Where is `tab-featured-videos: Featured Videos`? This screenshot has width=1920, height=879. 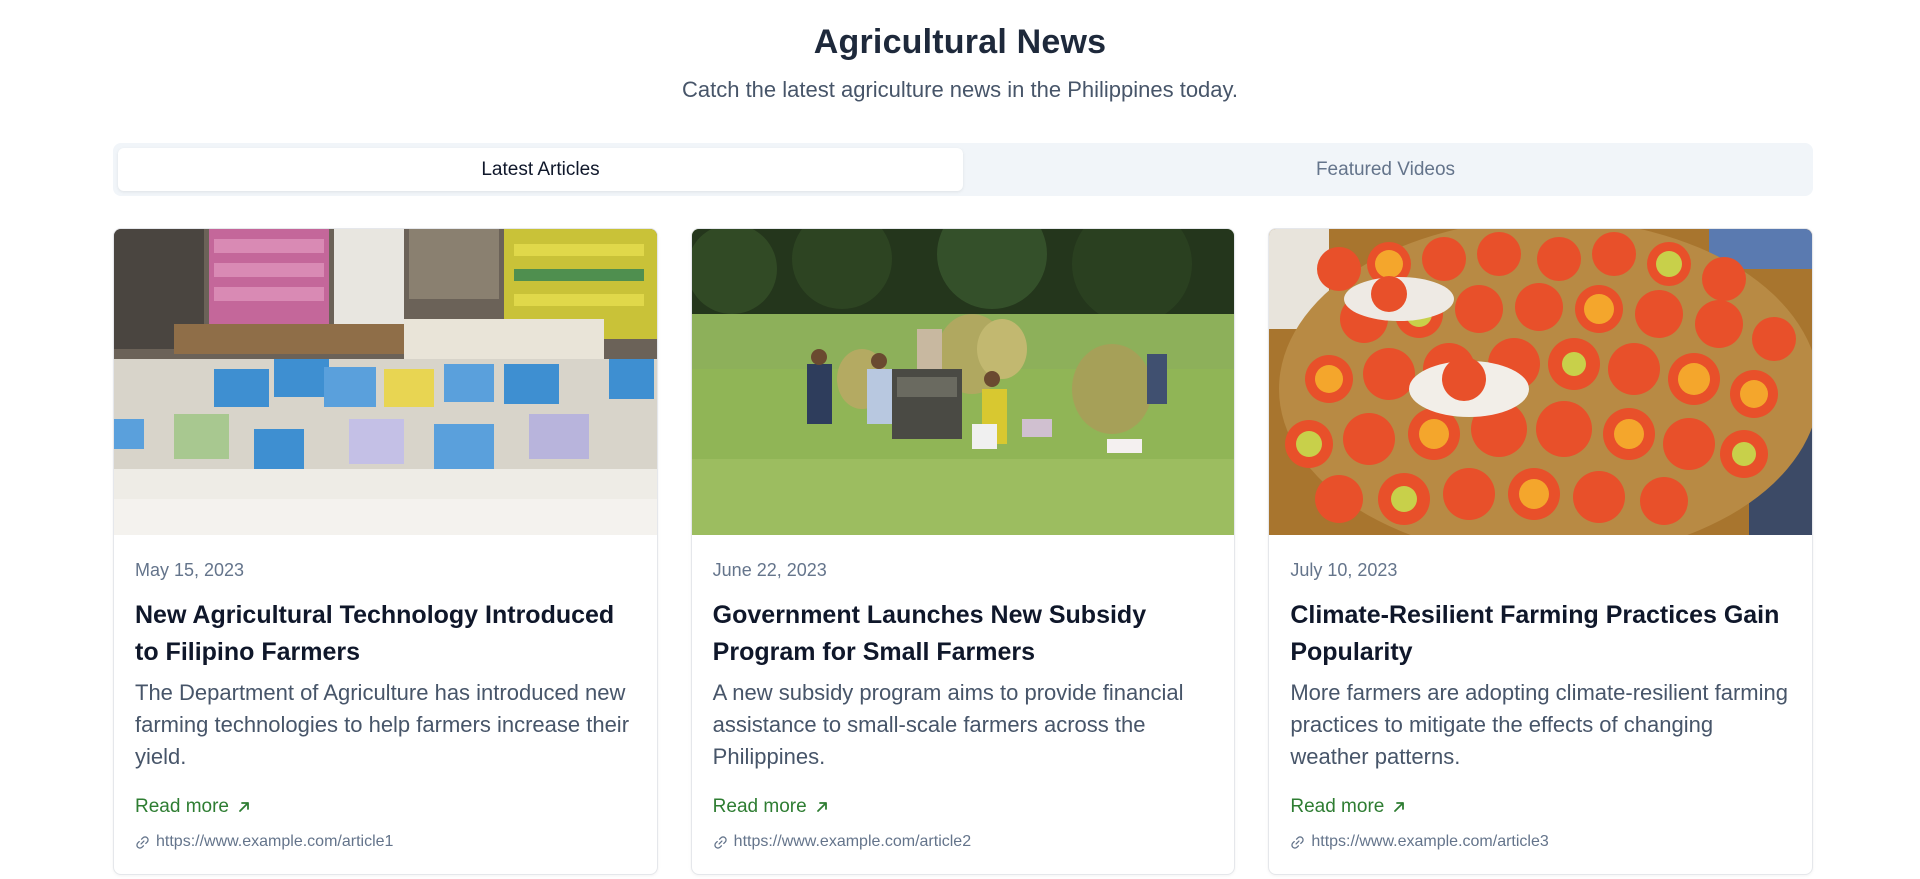
tab-featured-videos: Featured Videos is located at coordinates (1385, 169).